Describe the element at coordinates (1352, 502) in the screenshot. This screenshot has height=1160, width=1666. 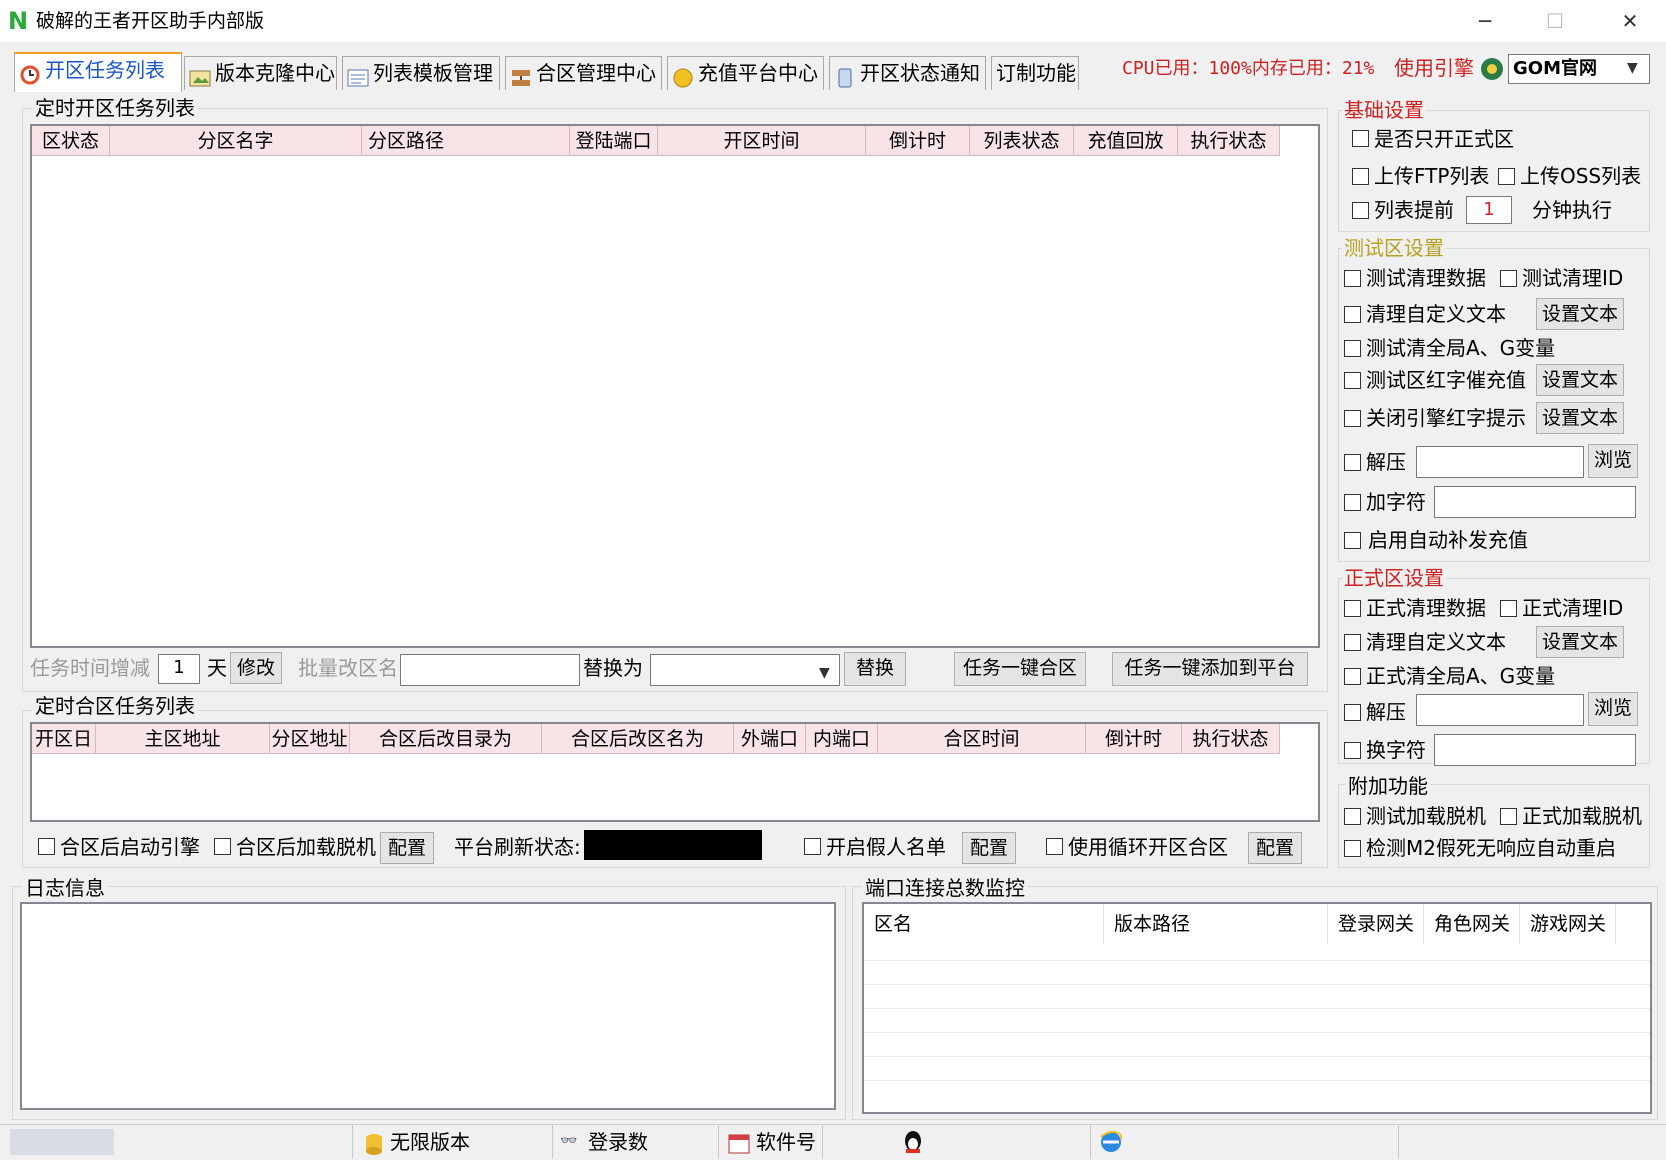
I see `test-add-char-checkbox` at that location.